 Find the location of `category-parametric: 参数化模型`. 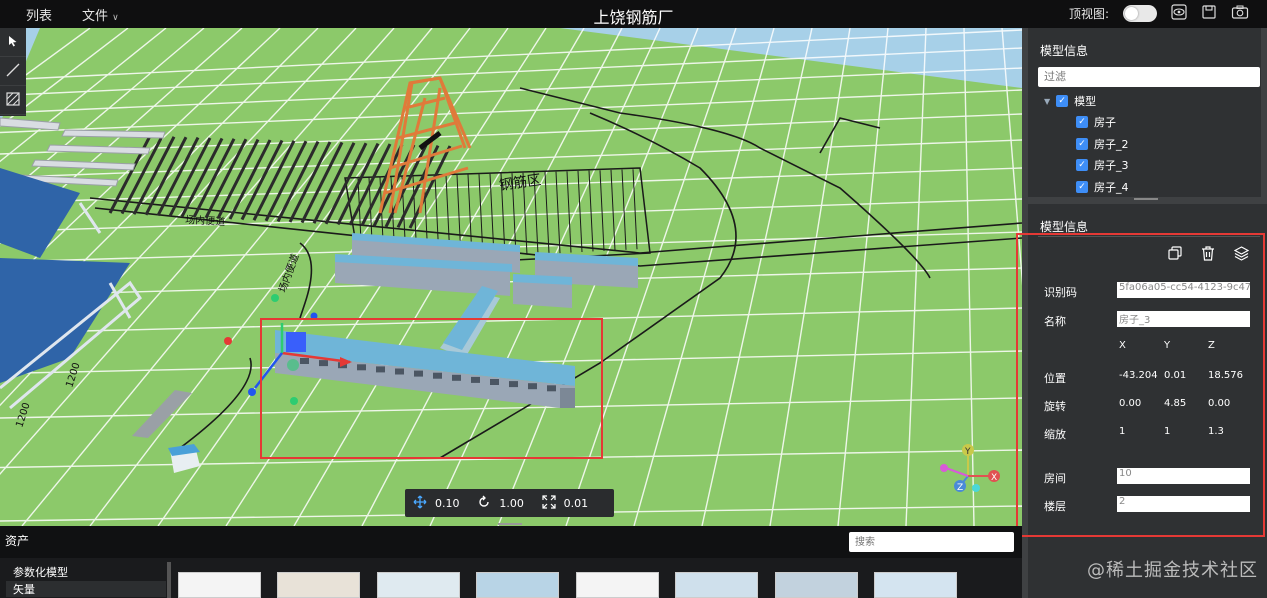

category-parametric: 参数化模型 is located at coordinates (86, 572).